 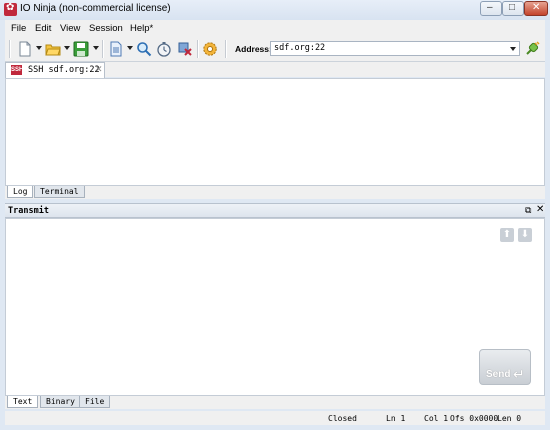 What do you see at coordinates (141, 28) in the screenshot?
I see `menu-help: Help*` at bounding box center [141, 28].